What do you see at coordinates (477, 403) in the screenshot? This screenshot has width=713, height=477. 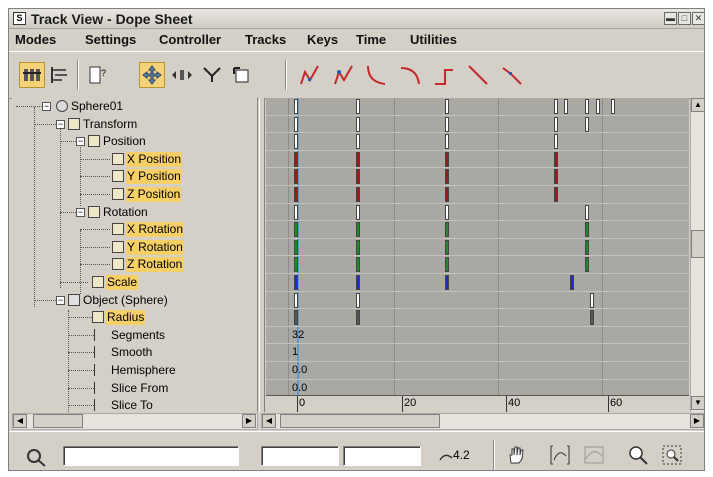 I see `time-ruler: 0 20 40 60` at bounding box center [477, 403].